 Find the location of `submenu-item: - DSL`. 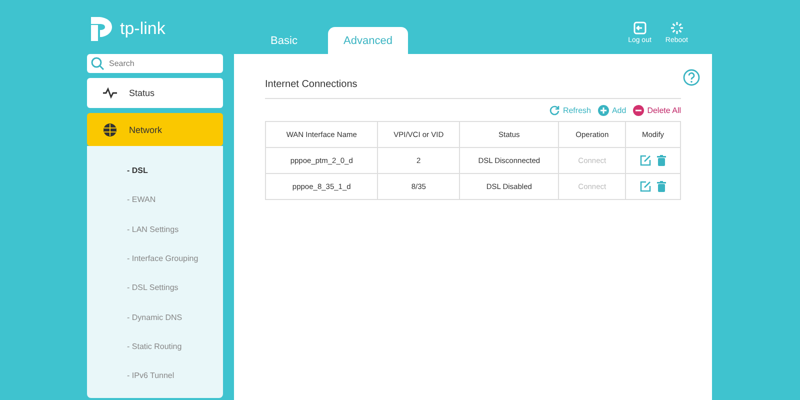

submenu-item: - DSL is located at coordinates (155, 171).